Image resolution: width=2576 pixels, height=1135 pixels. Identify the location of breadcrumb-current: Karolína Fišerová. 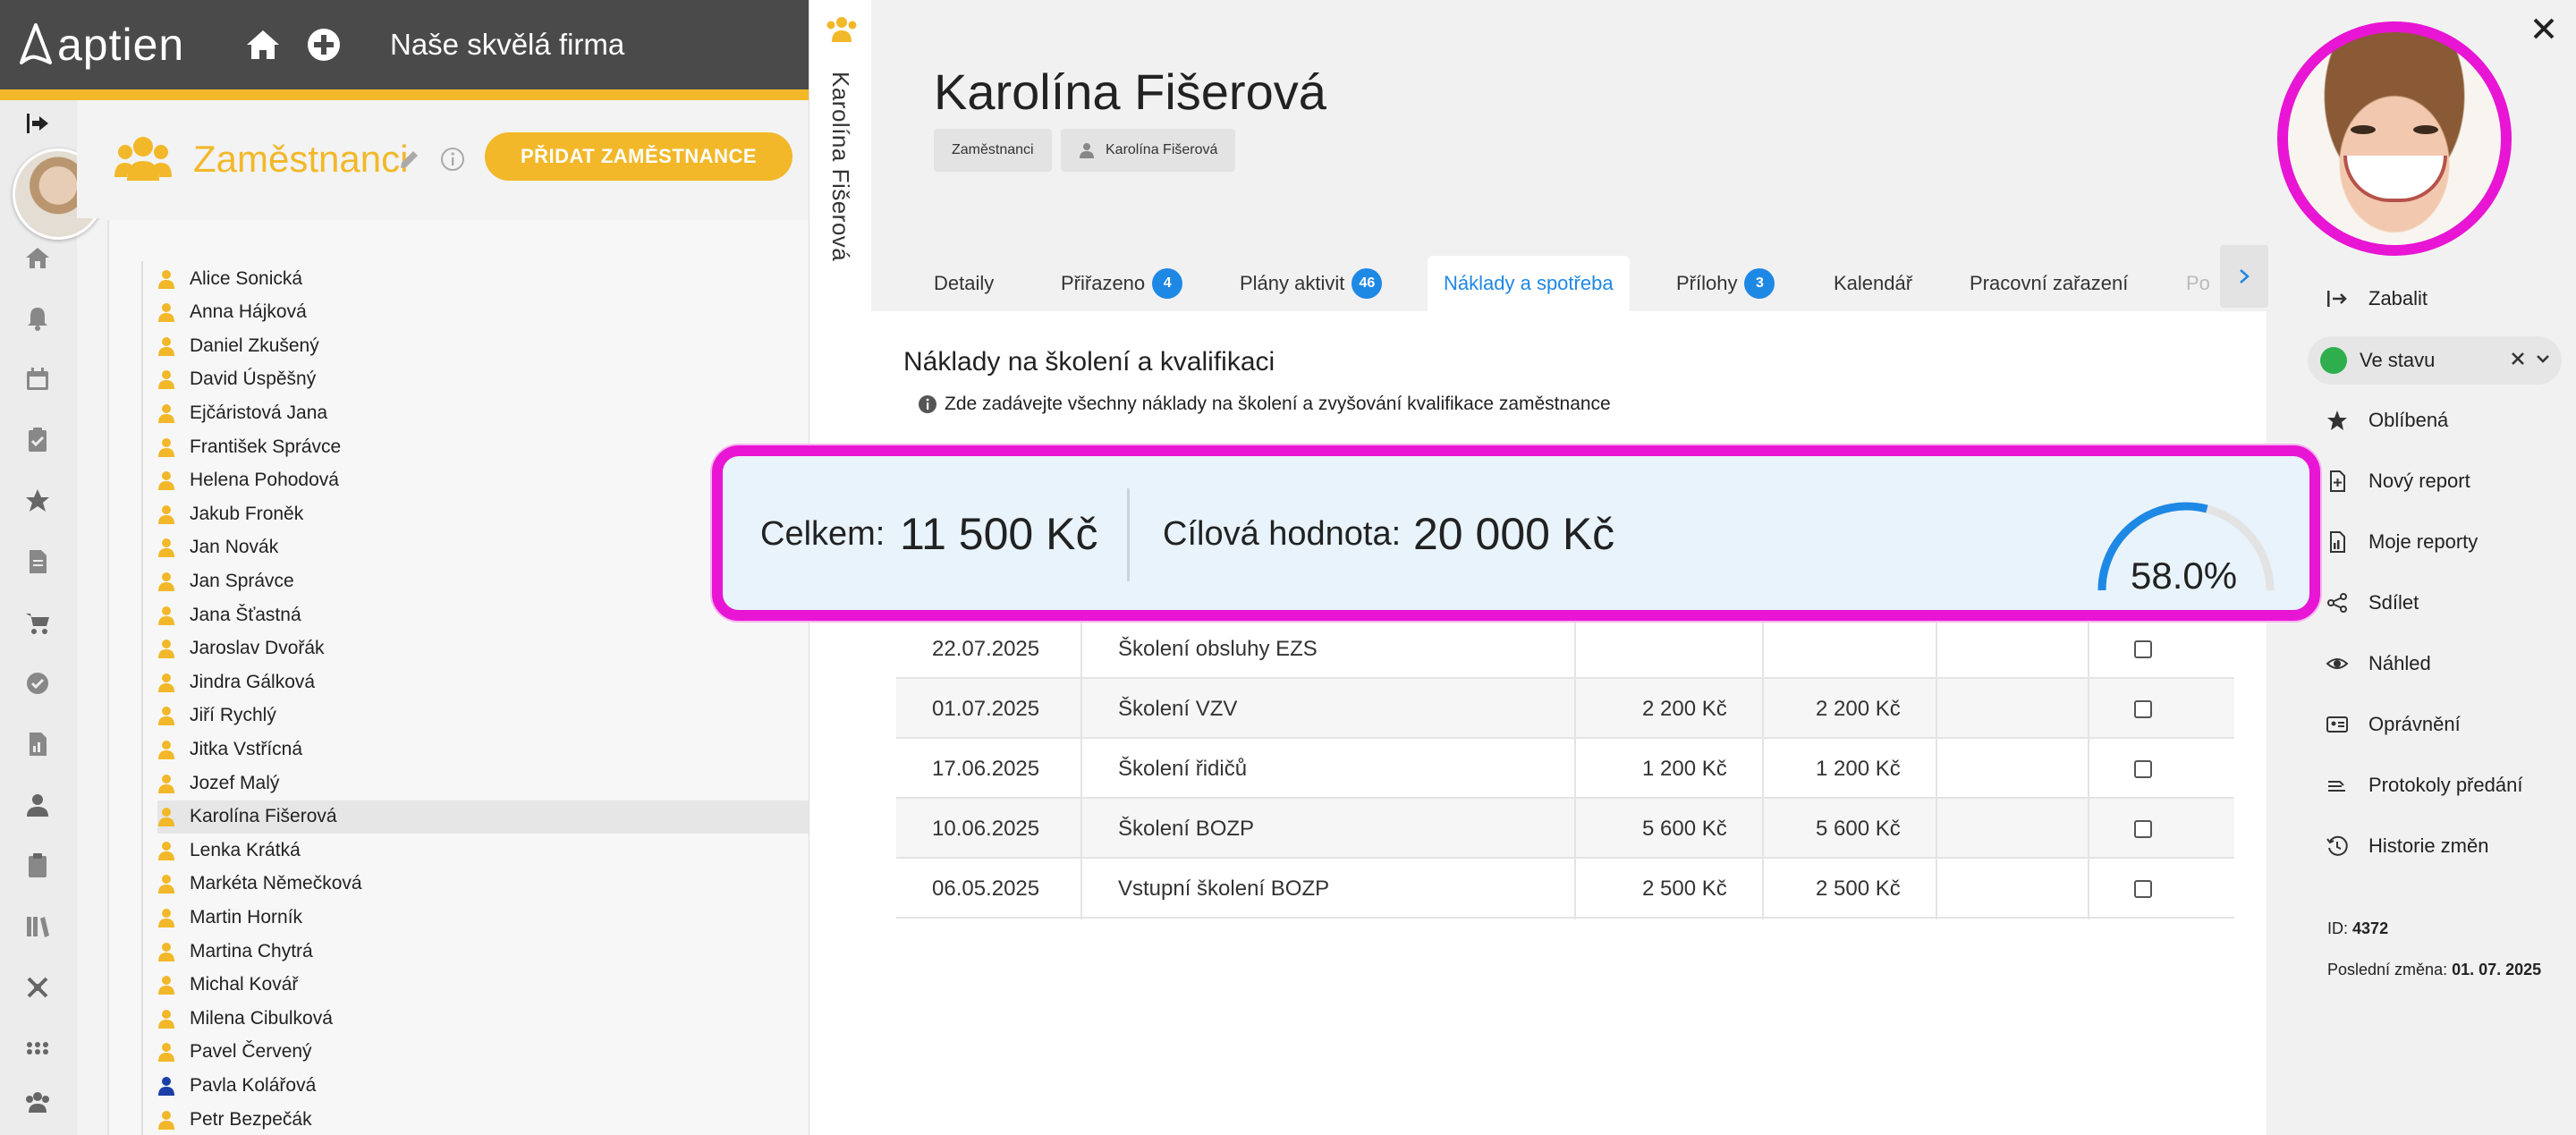
(1148, 150).